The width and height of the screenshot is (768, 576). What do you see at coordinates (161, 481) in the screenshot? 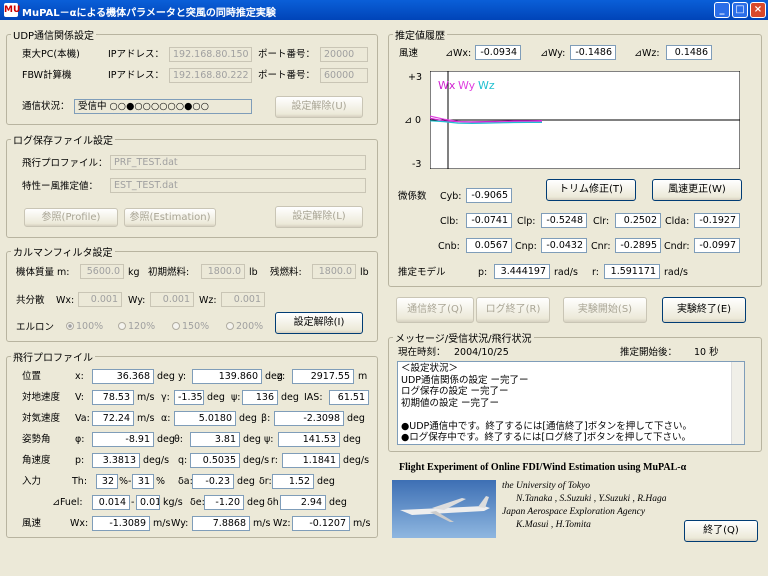
I see `fp-th-pct: %` at bounding box center [161, 481].